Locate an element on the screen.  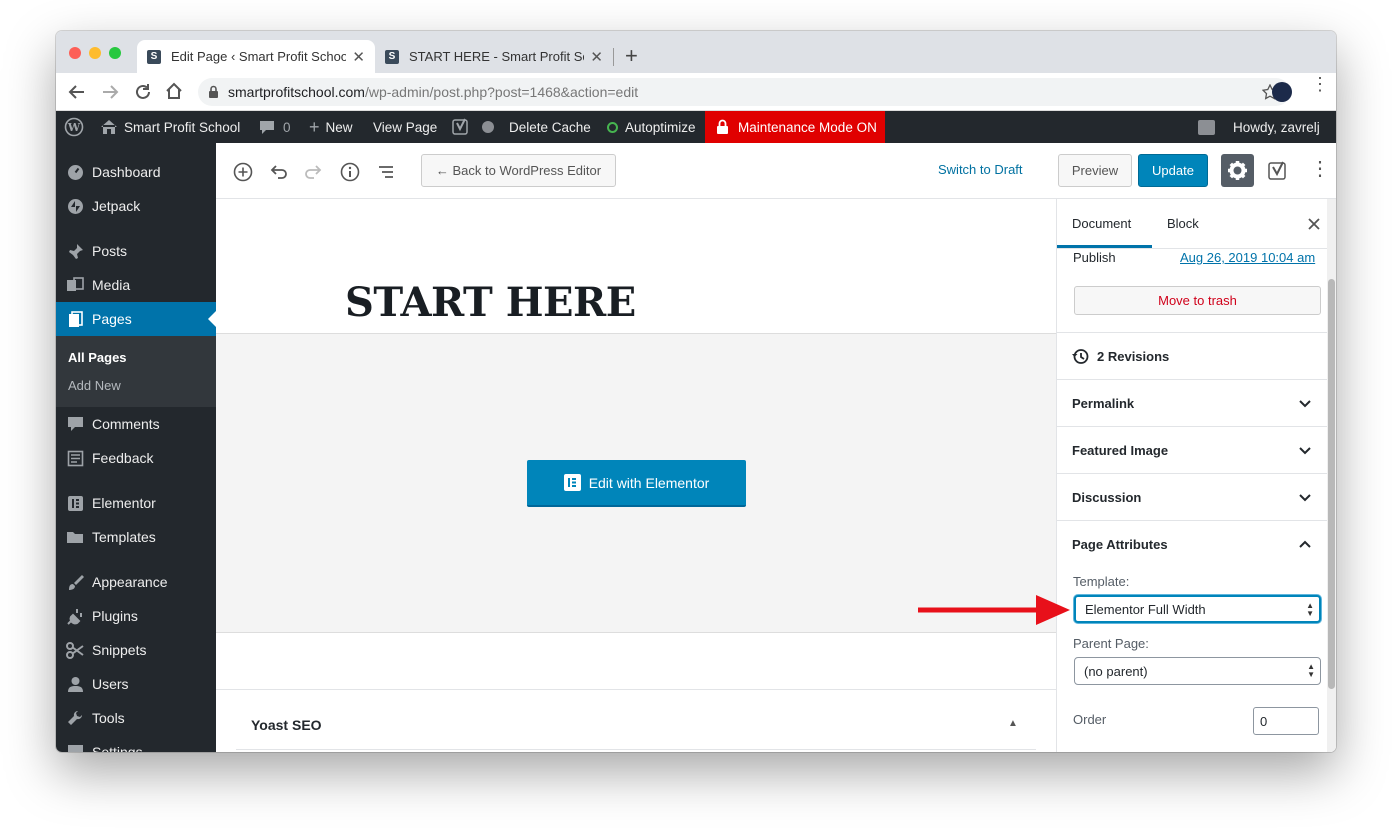
url-host: smartprofitschool.com is located at coordinates (296, 92).